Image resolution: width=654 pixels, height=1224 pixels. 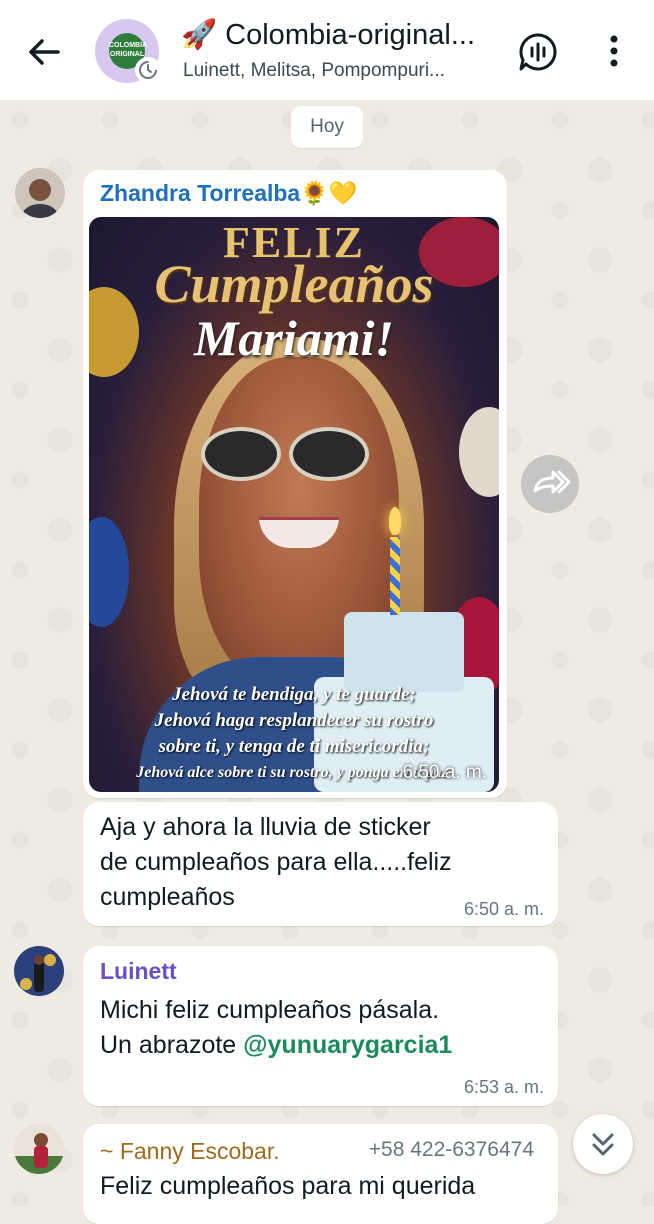 I want to click on rocket-emoji: 🚀, so click(x=199, y=35).